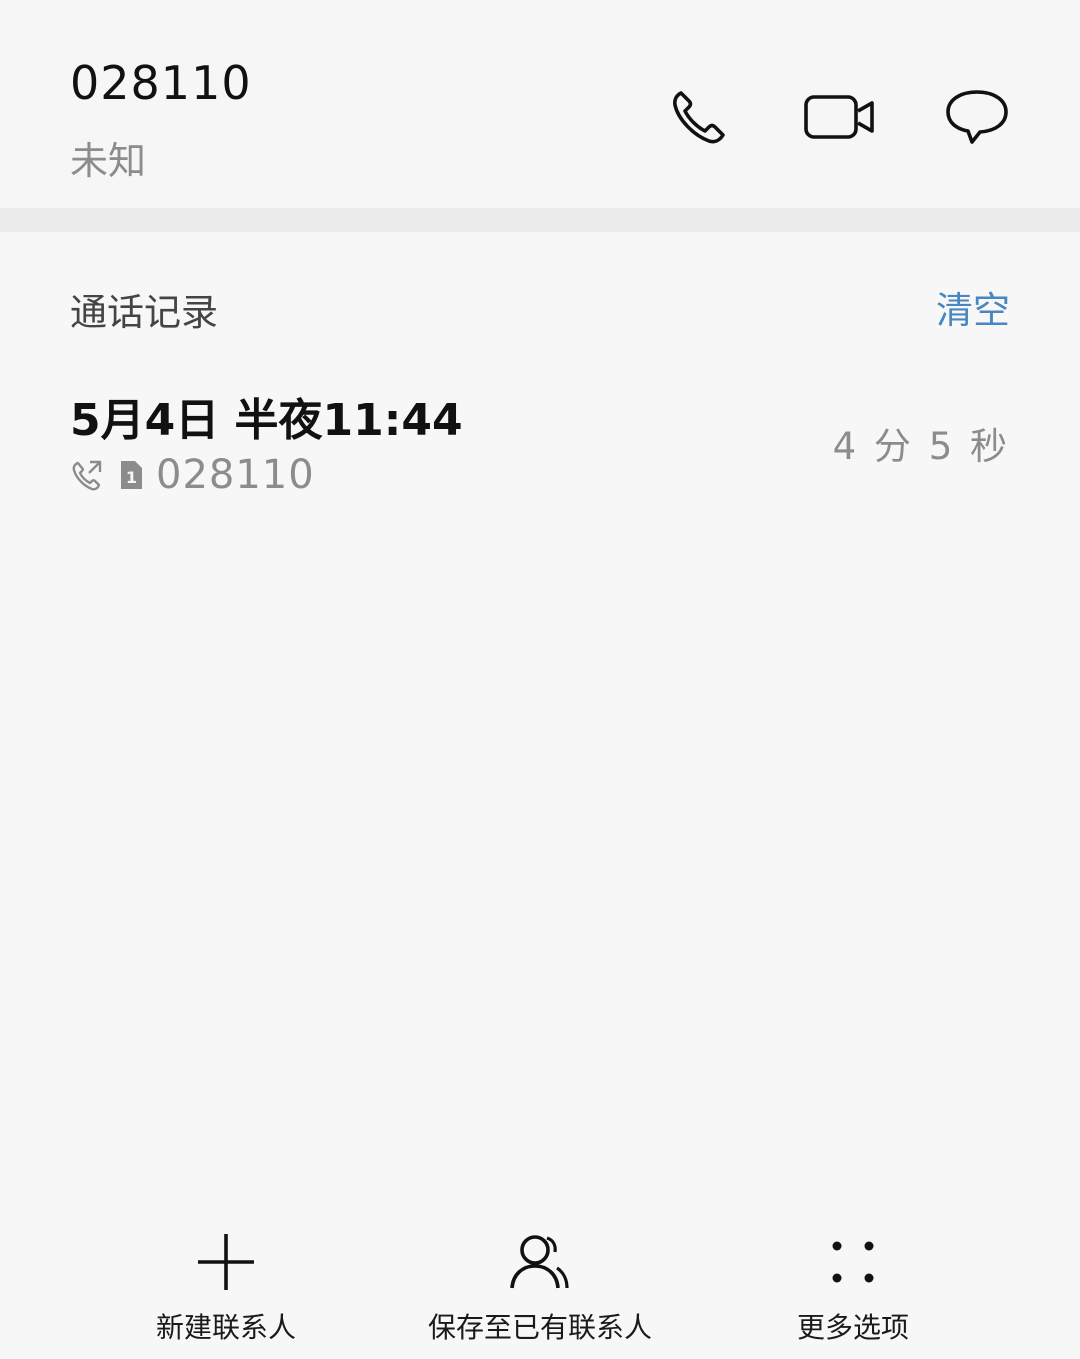  Describe the element at coordinates (853, 1262) in the screenshot. I see `more-dots-icon` at that location.